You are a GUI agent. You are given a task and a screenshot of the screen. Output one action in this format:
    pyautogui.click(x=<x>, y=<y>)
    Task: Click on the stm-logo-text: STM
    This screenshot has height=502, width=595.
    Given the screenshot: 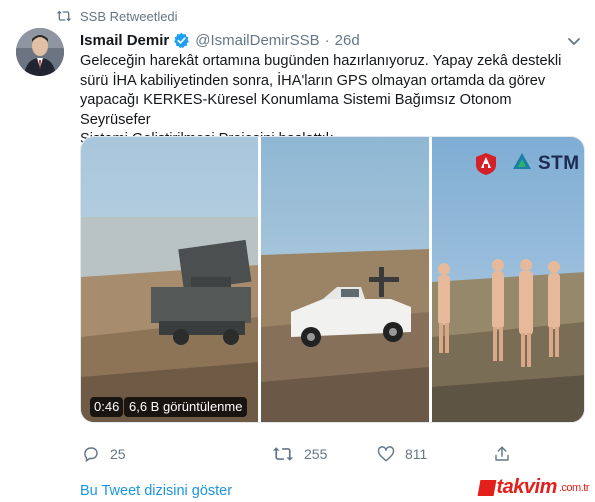 What is the action you would take?
    pyautogui.click(x=559, y=163)
    